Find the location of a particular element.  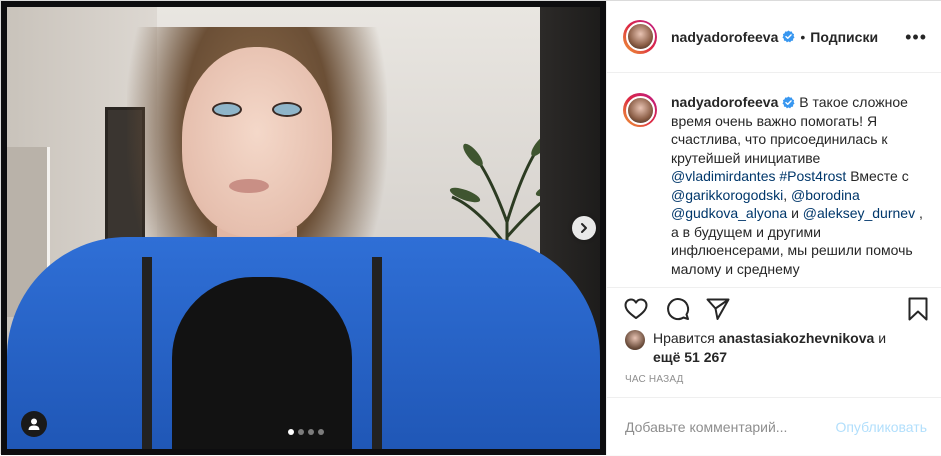

carousel-next-button is located at coordinates (584, 228).